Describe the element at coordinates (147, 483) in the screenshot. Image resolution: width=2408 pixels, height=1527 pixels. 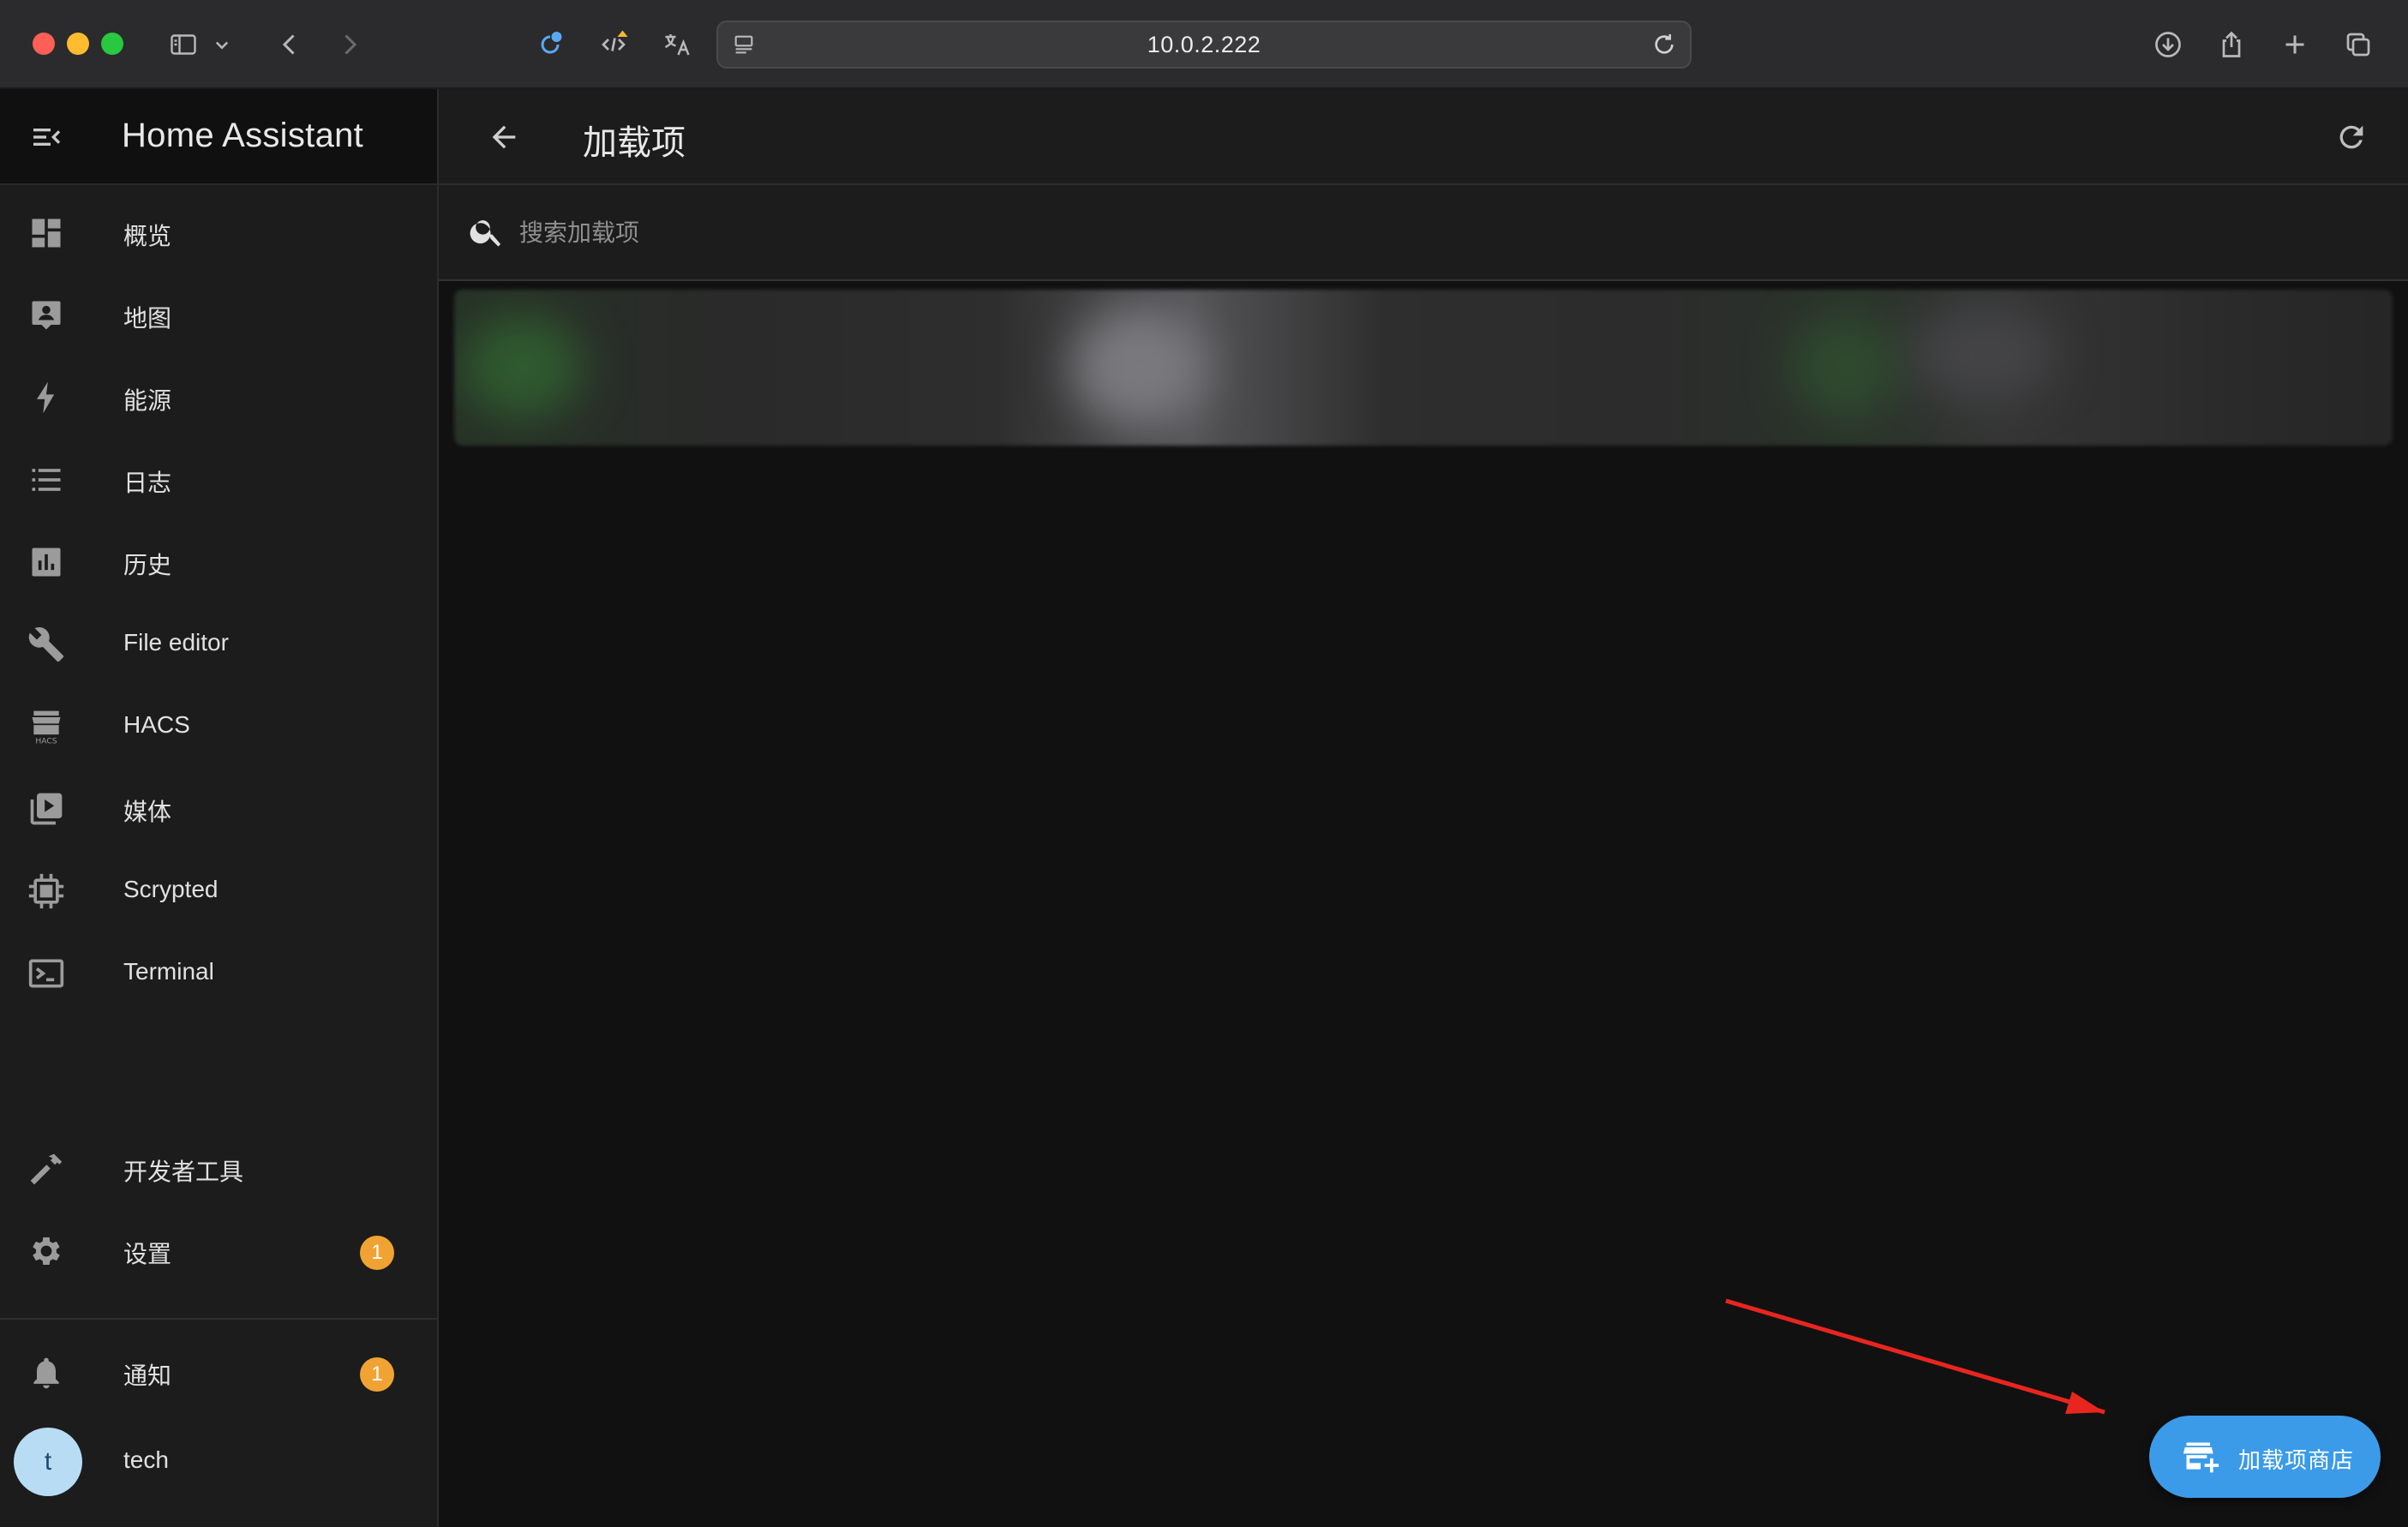
I see `sidebar-item-label: 日志` at that location.